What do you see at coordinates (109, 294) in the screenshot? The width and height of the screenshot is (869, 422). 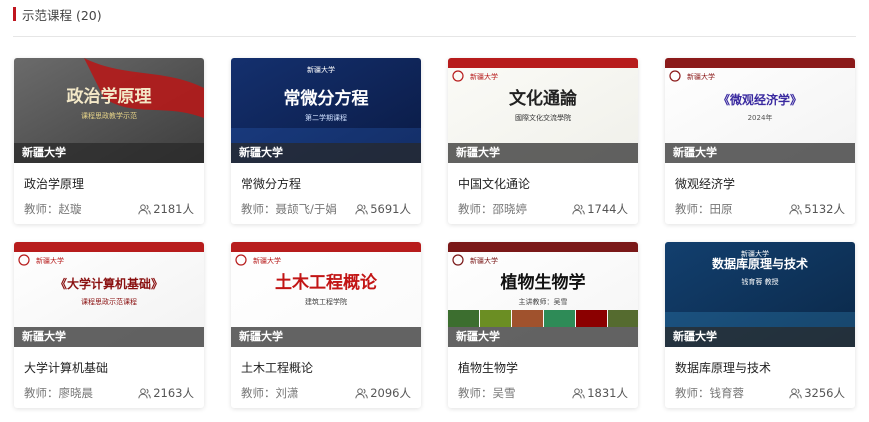 I see `course-cover-image: 新疆大学 《大学计算机基础》 课程思政示范课程 新疆大学` at bounding box center [109, 294].